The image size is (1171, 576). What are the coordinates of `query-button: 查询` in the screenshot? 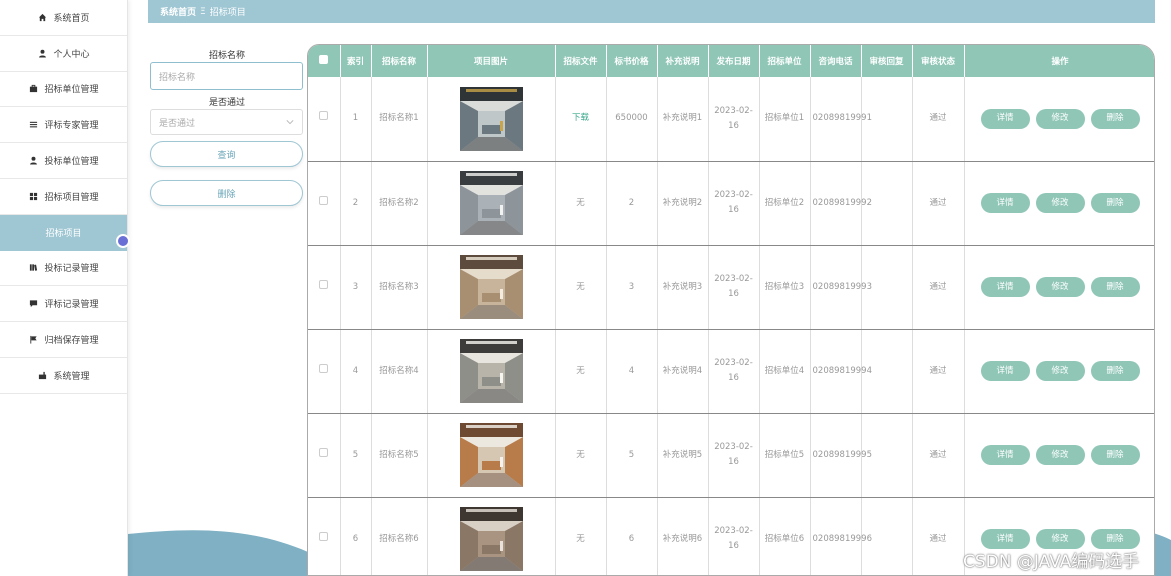 It's located at (226, 154).